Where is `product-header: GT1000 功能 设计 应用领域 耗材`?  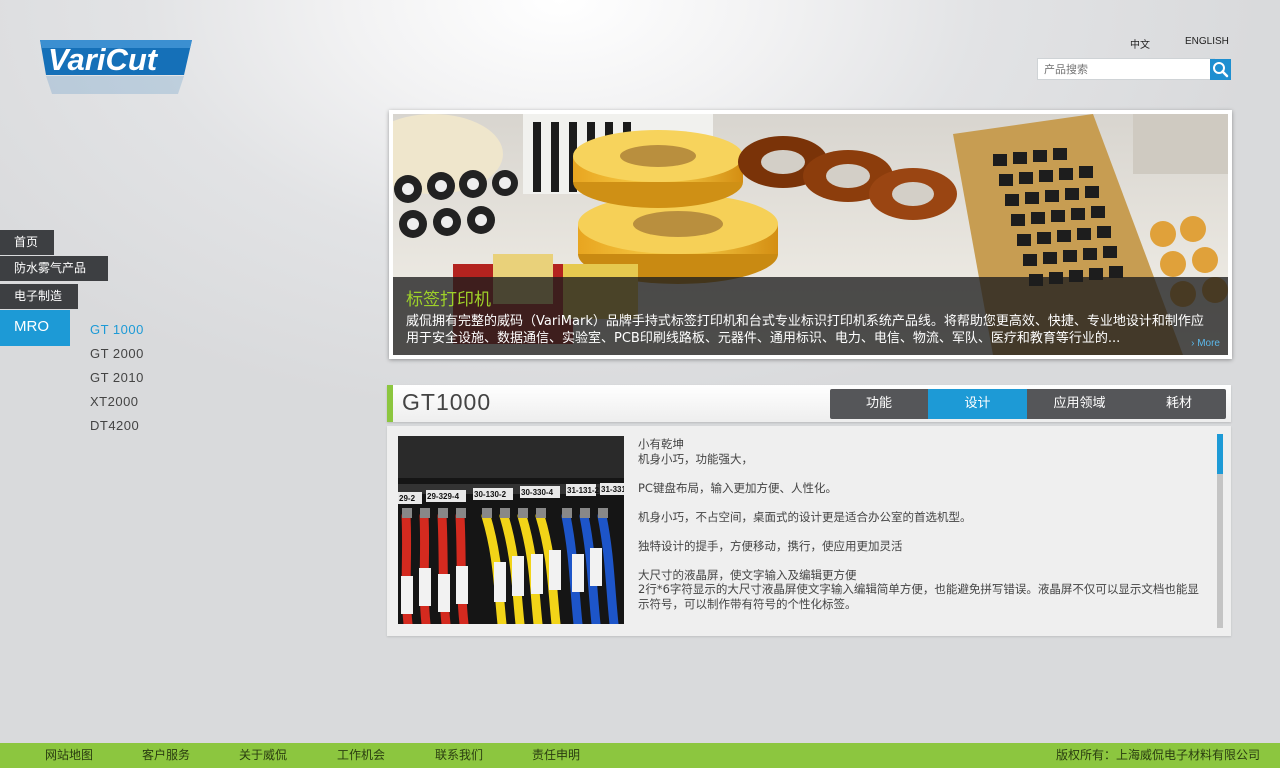
product-header: GT1000 功能 设计 应用领域 耗材 is located at coordinates (809, 403).